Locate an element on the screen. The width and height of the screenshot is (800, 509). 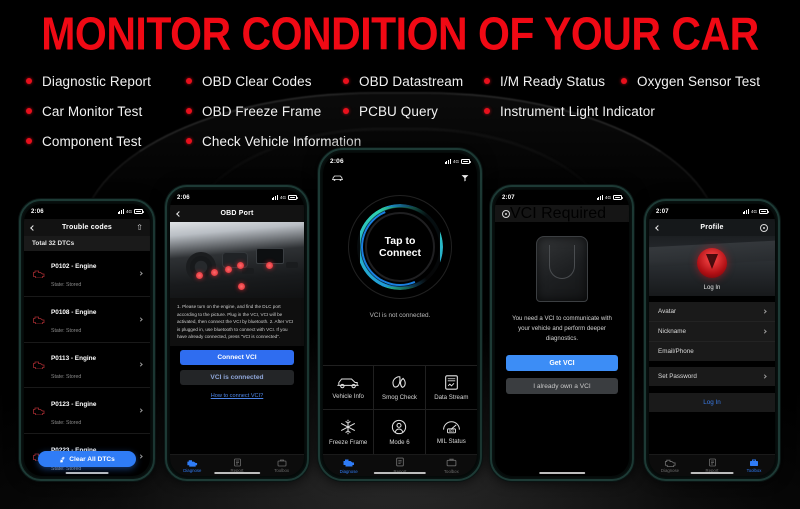
network-label: 4G is located at coordinates (753, 211).